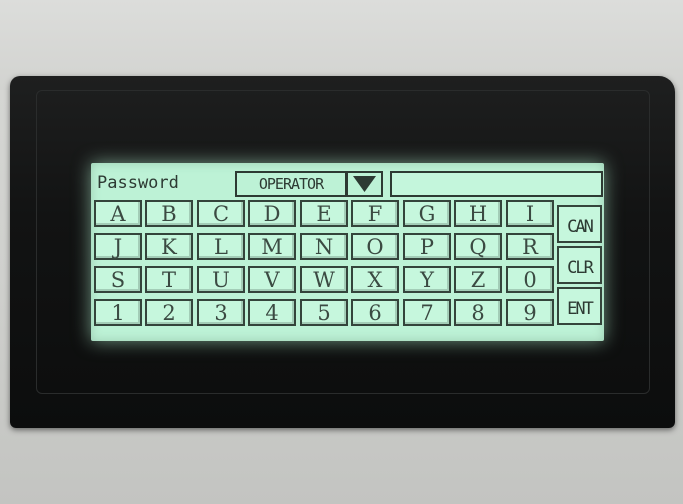 The image size is (683, 504). I want to click on key-j: J, so click(118, 246).